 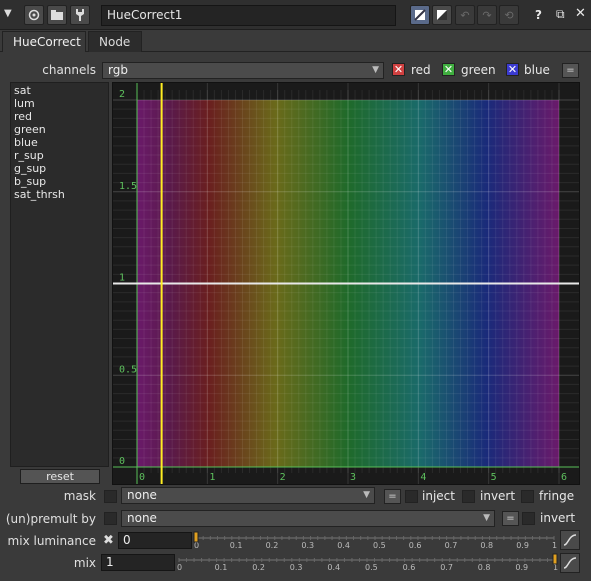 I want to click on tab-node: Node, so click(x=115, y=41).